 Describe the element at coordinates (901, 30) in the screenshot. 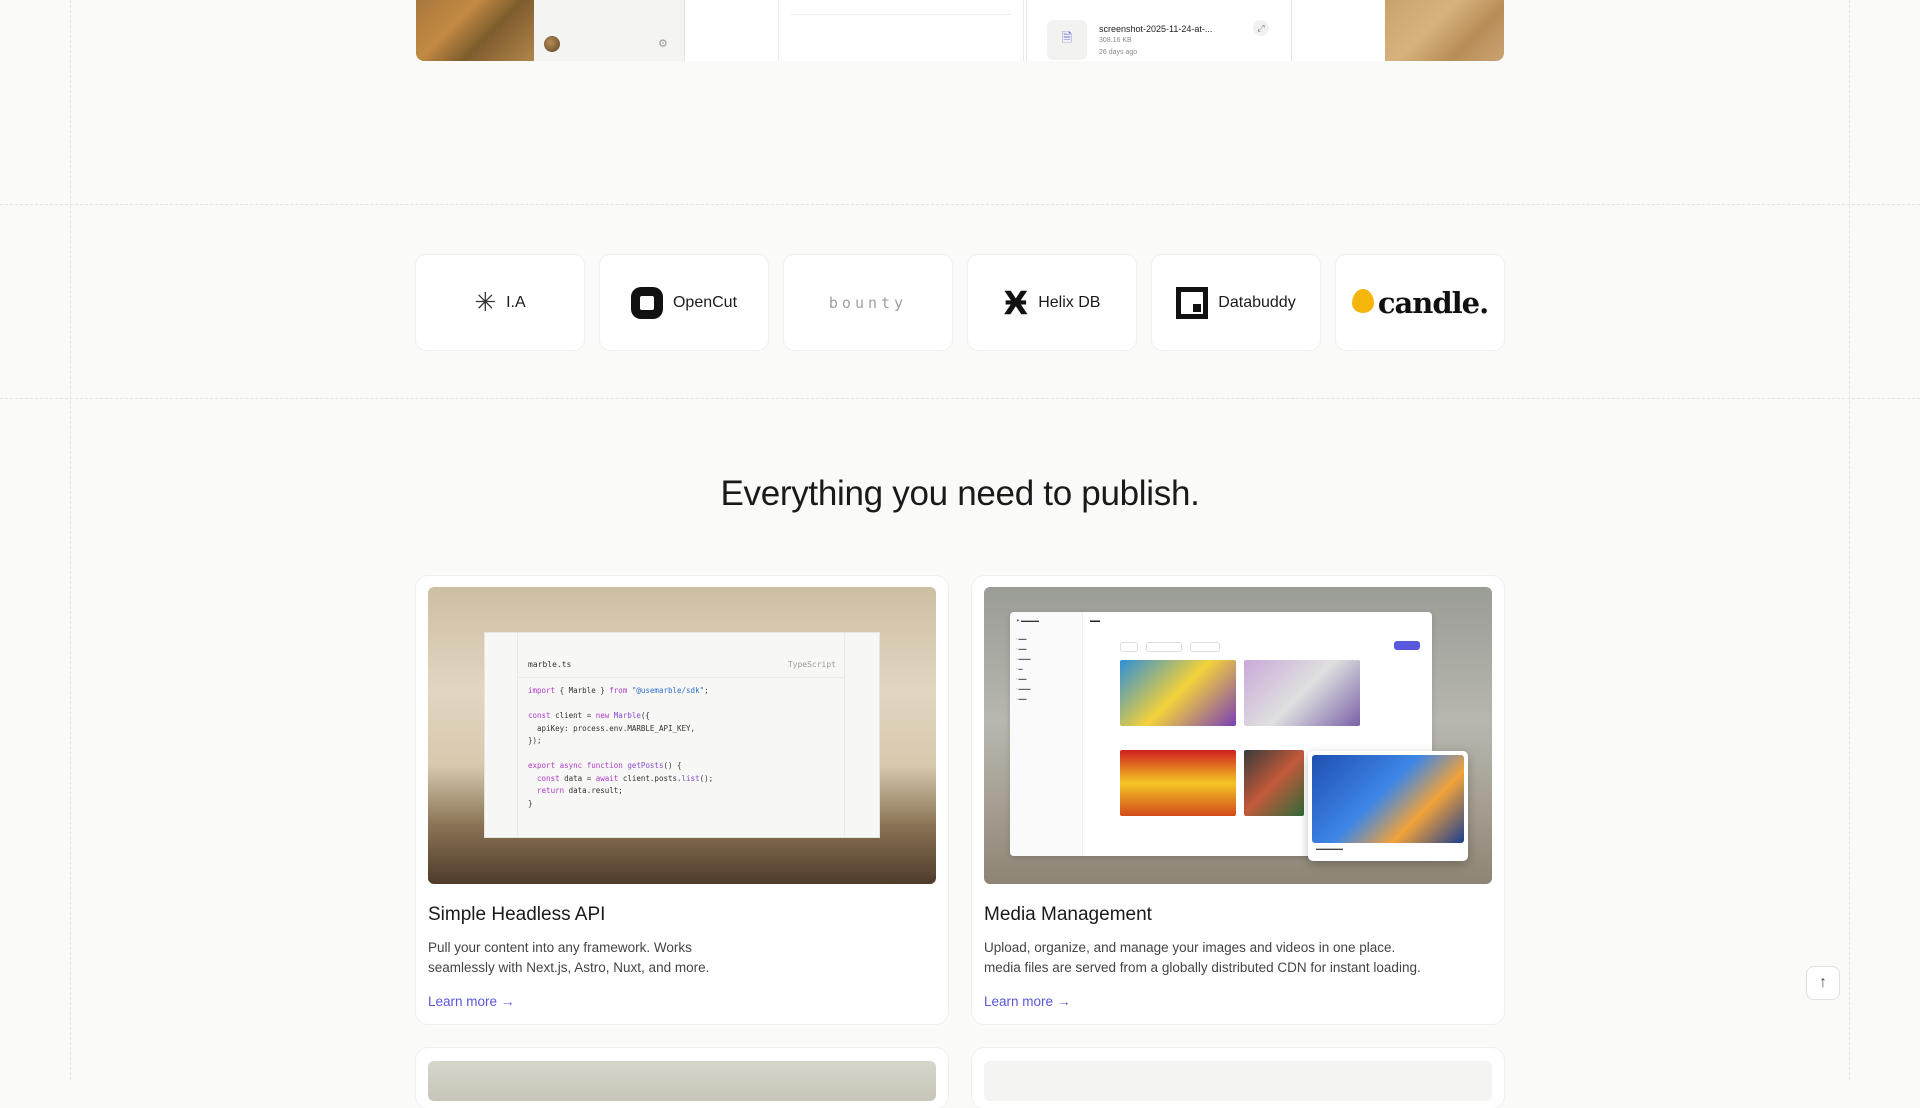

I see `preview-content-panel` at that location.